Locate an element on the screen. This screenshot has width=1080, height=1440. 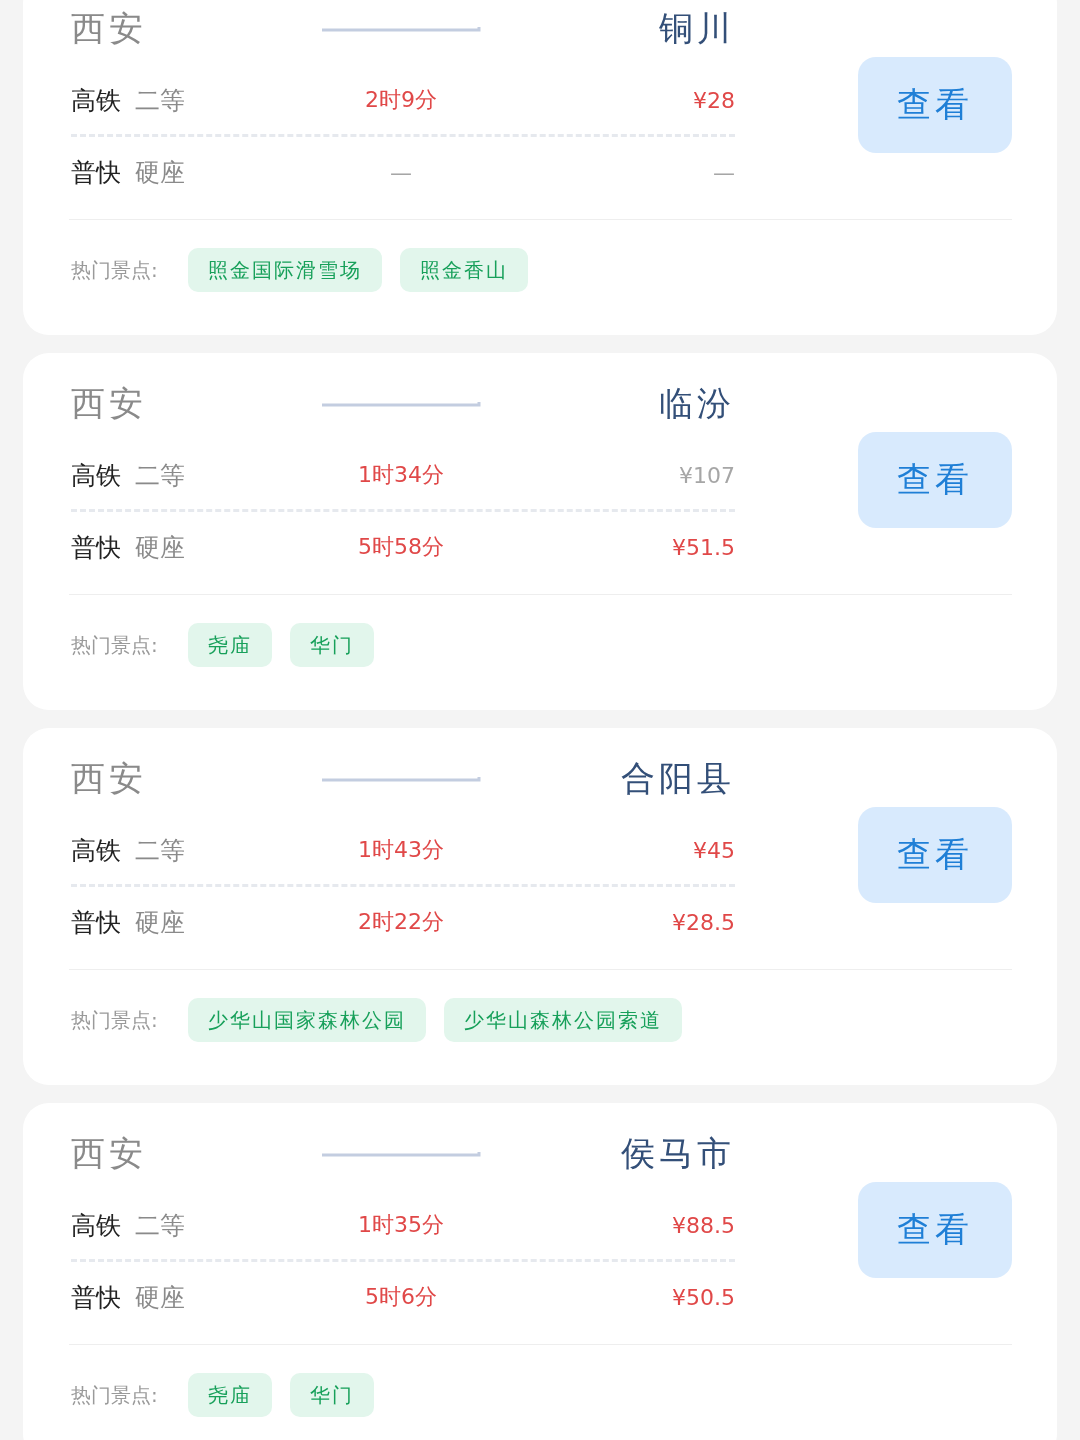
ticket-price: ¥45 is located at coordinates (714, 850).